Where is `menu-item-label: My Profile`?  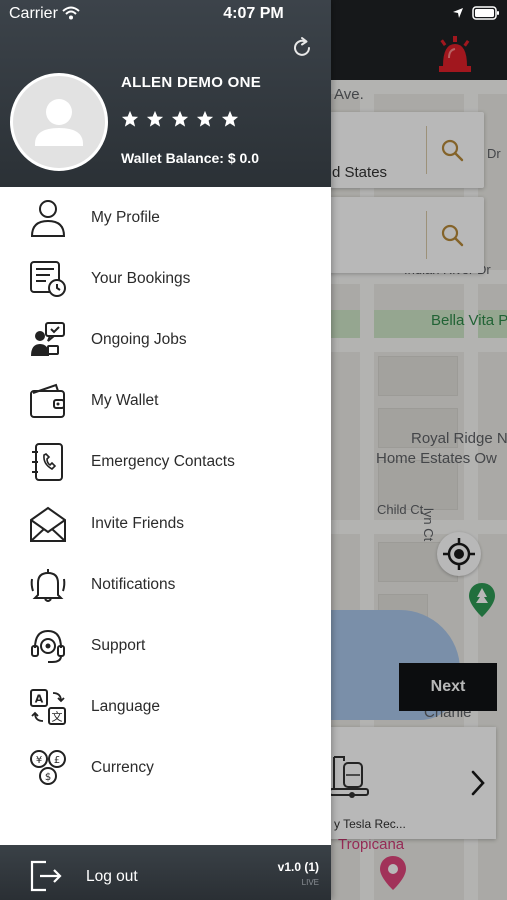 menu-item-label: My Profile is located at coordinates (125, 217).